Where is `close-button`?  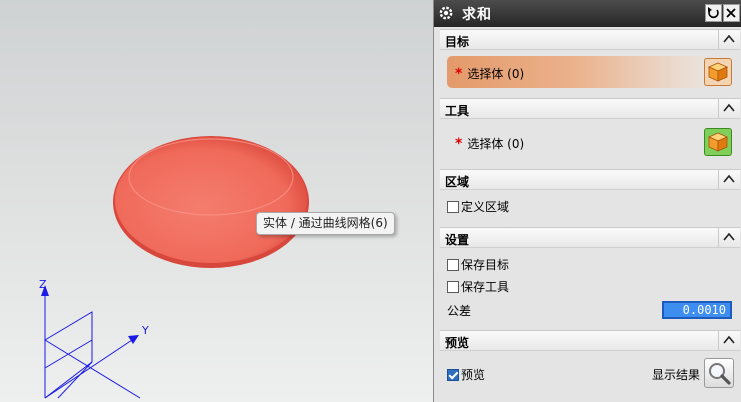
close-button is located at coordinates (731, 13).